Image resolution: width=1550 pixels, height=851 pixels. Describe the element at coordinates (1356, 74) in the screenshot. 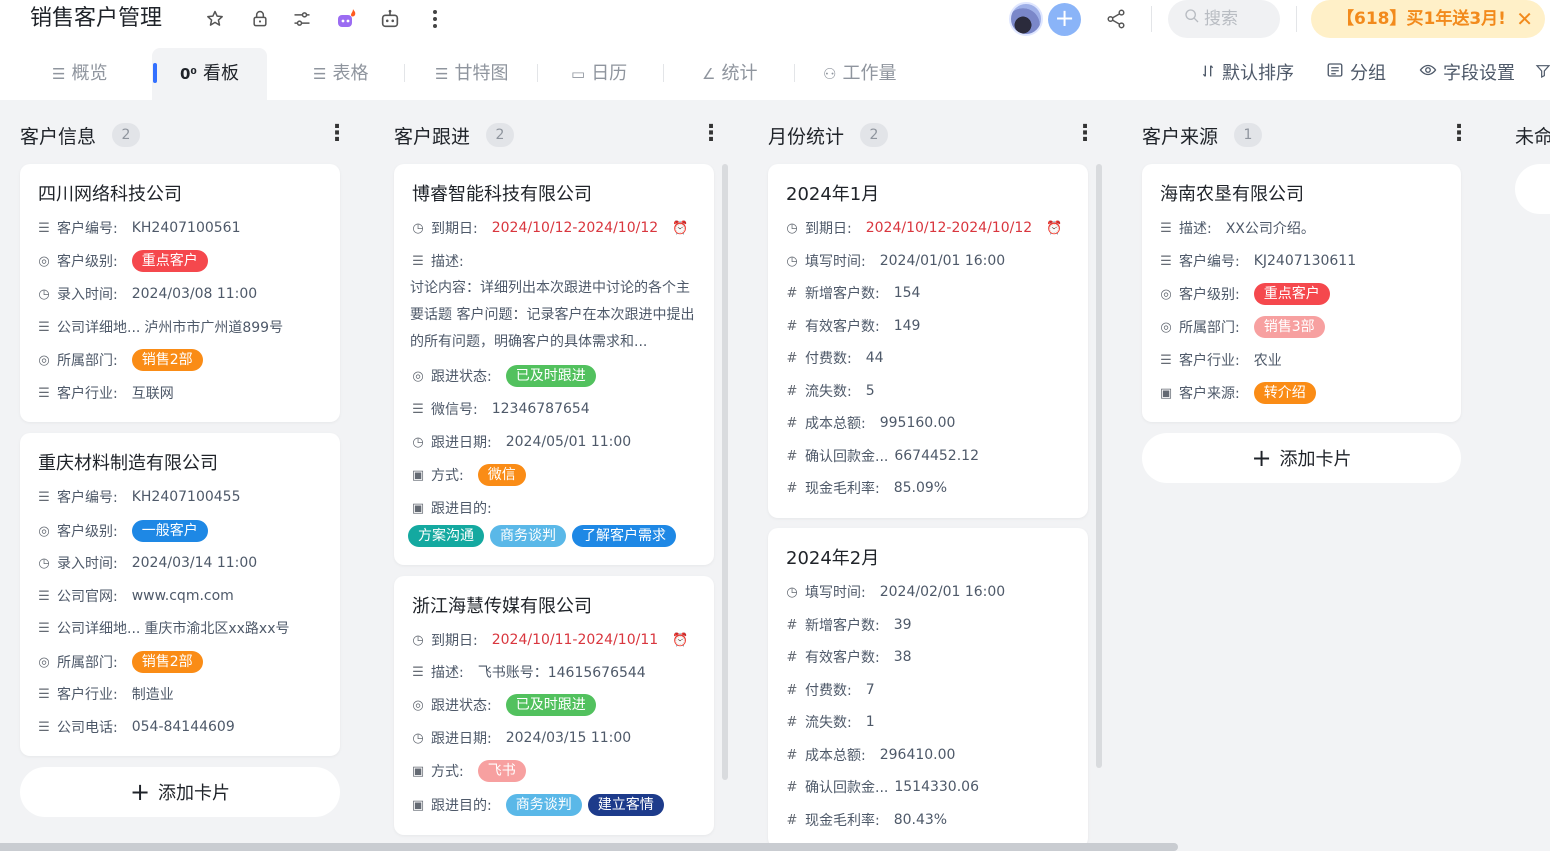

I see `group-button: 分组` at that location.